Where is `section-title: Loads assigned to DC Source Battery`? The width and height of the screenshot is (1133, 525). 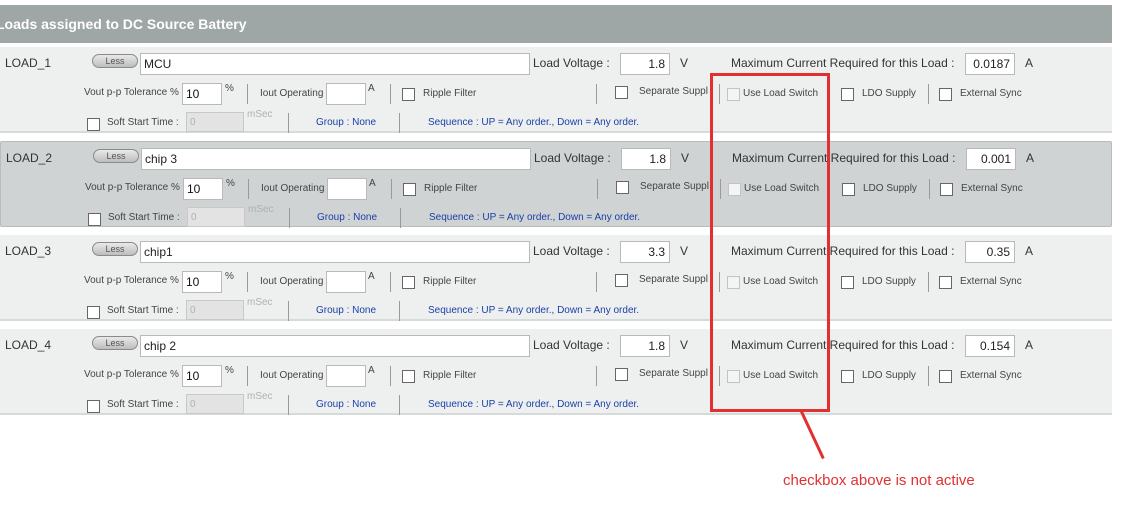
section-title: Loads assigned to DC Source Battery is located at coordinates (123, 24).